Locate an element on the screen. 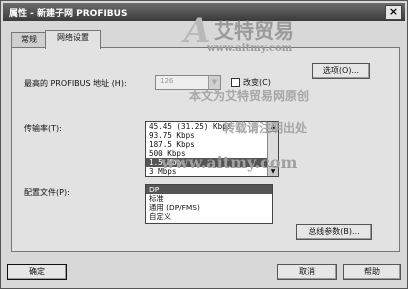 The image size is (408, 289). baud-rate-label: 传输率(T): is located at coordinates (43, 128).